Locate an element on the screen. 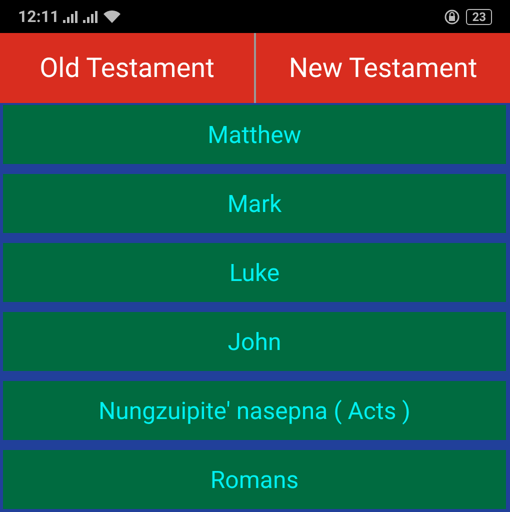 This screenshot has height=512, width=510. book-item: Romans is located at coordinates (254, 479).